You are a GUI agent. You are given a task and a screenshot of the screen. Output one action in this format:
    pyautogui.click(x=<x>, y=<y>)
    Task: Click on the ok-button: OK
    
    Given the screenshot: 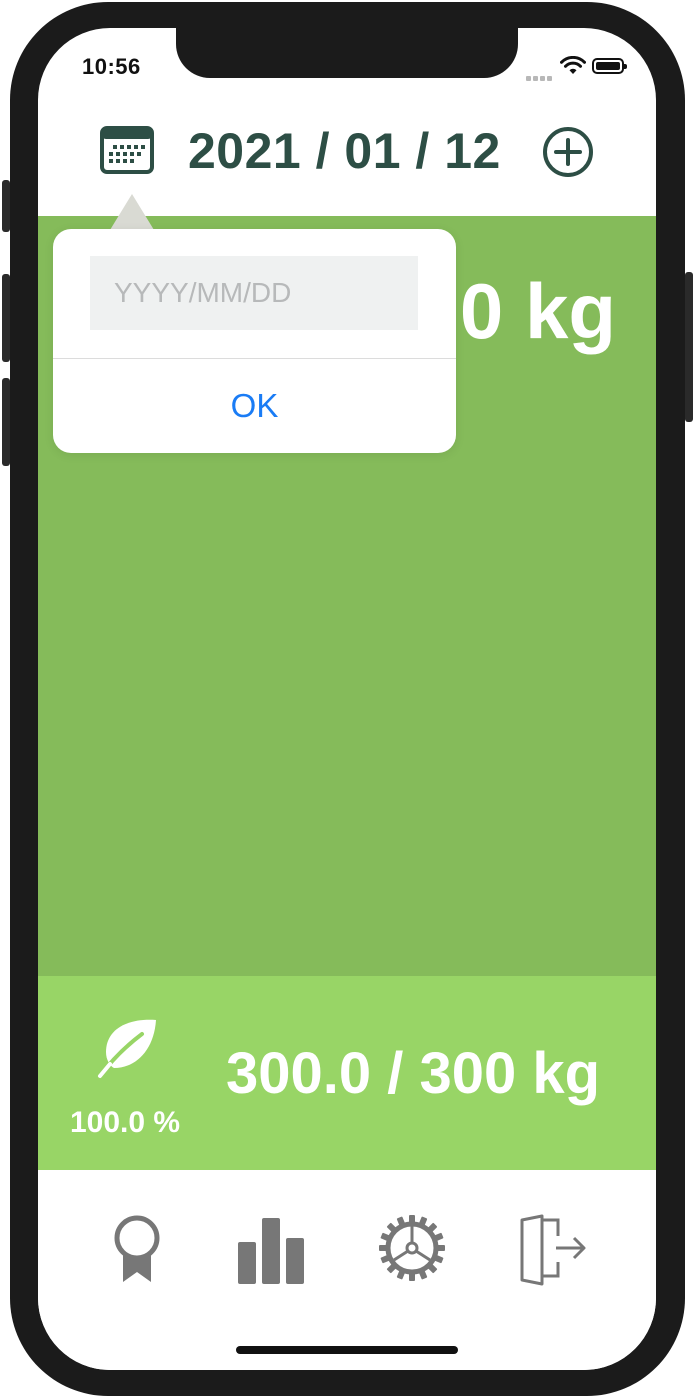 What is the action you would take?
    pyautogui.click(x=254, y=406)
    